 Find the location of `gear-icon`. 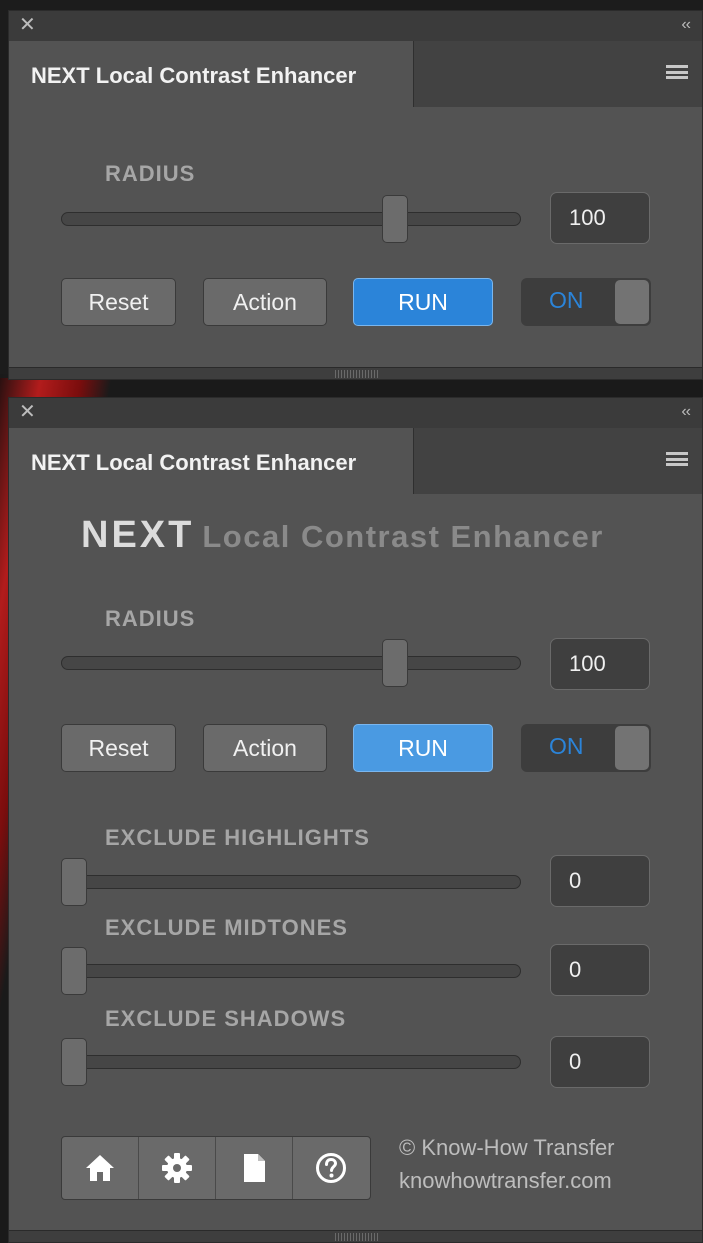

gear-icon is located at coordinates (177, 1168).